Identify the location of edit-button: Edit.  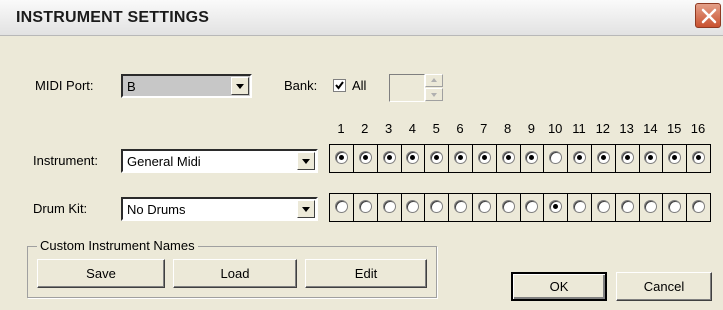
(366, 273).